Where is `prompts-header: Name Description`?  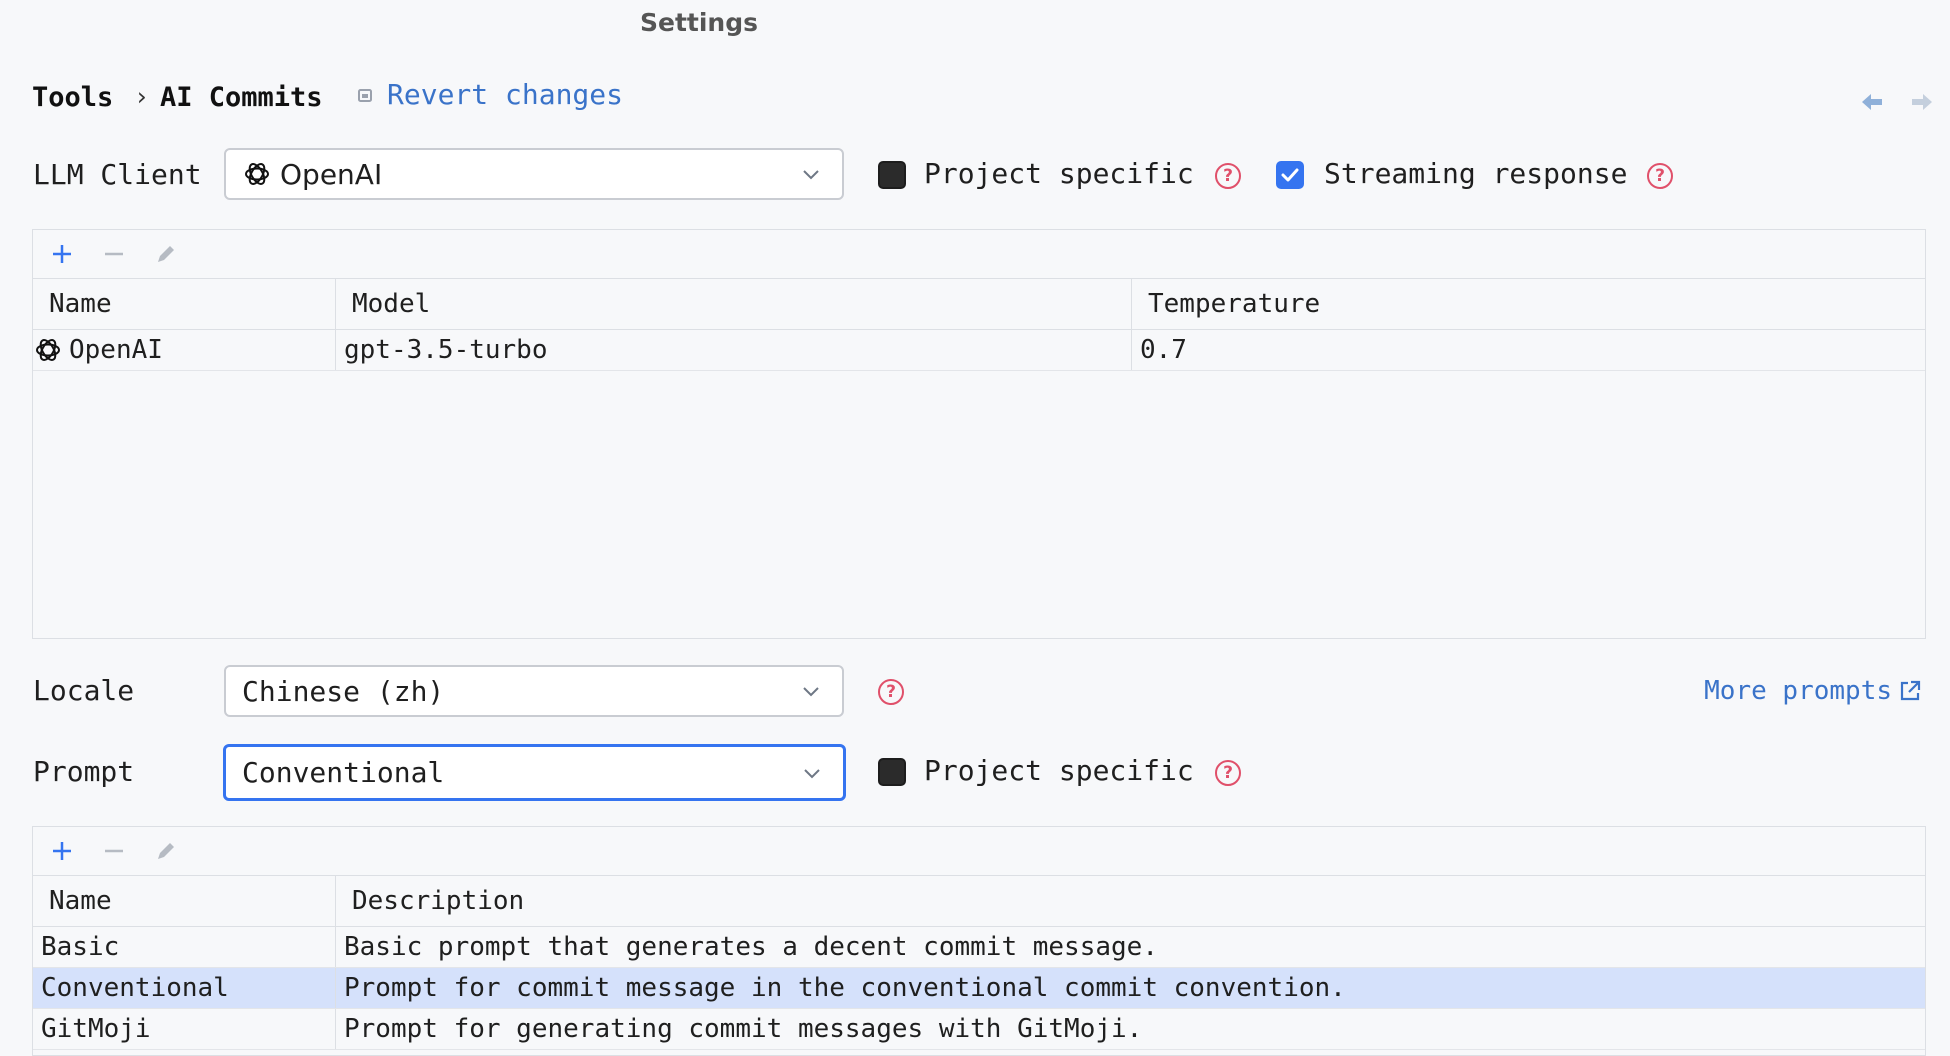 prompts-header: Name Description is located at coordinates (979, 901).